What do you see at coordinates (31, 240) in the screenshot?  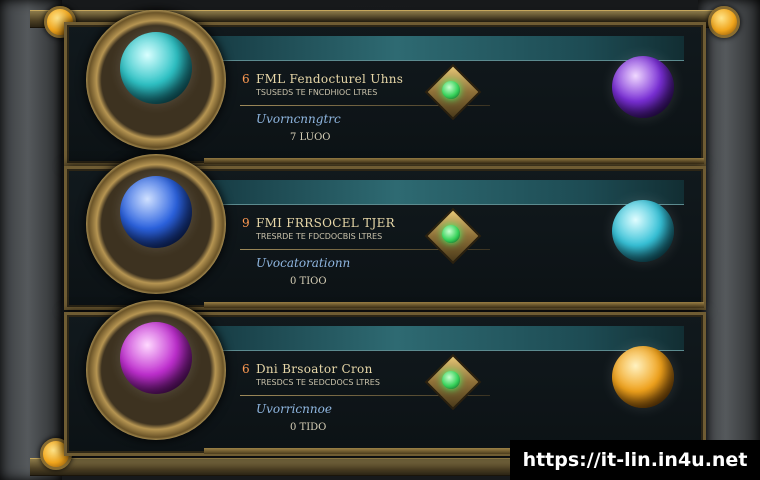 I see `left-stone-pillar` at bounding box center [31, 240].